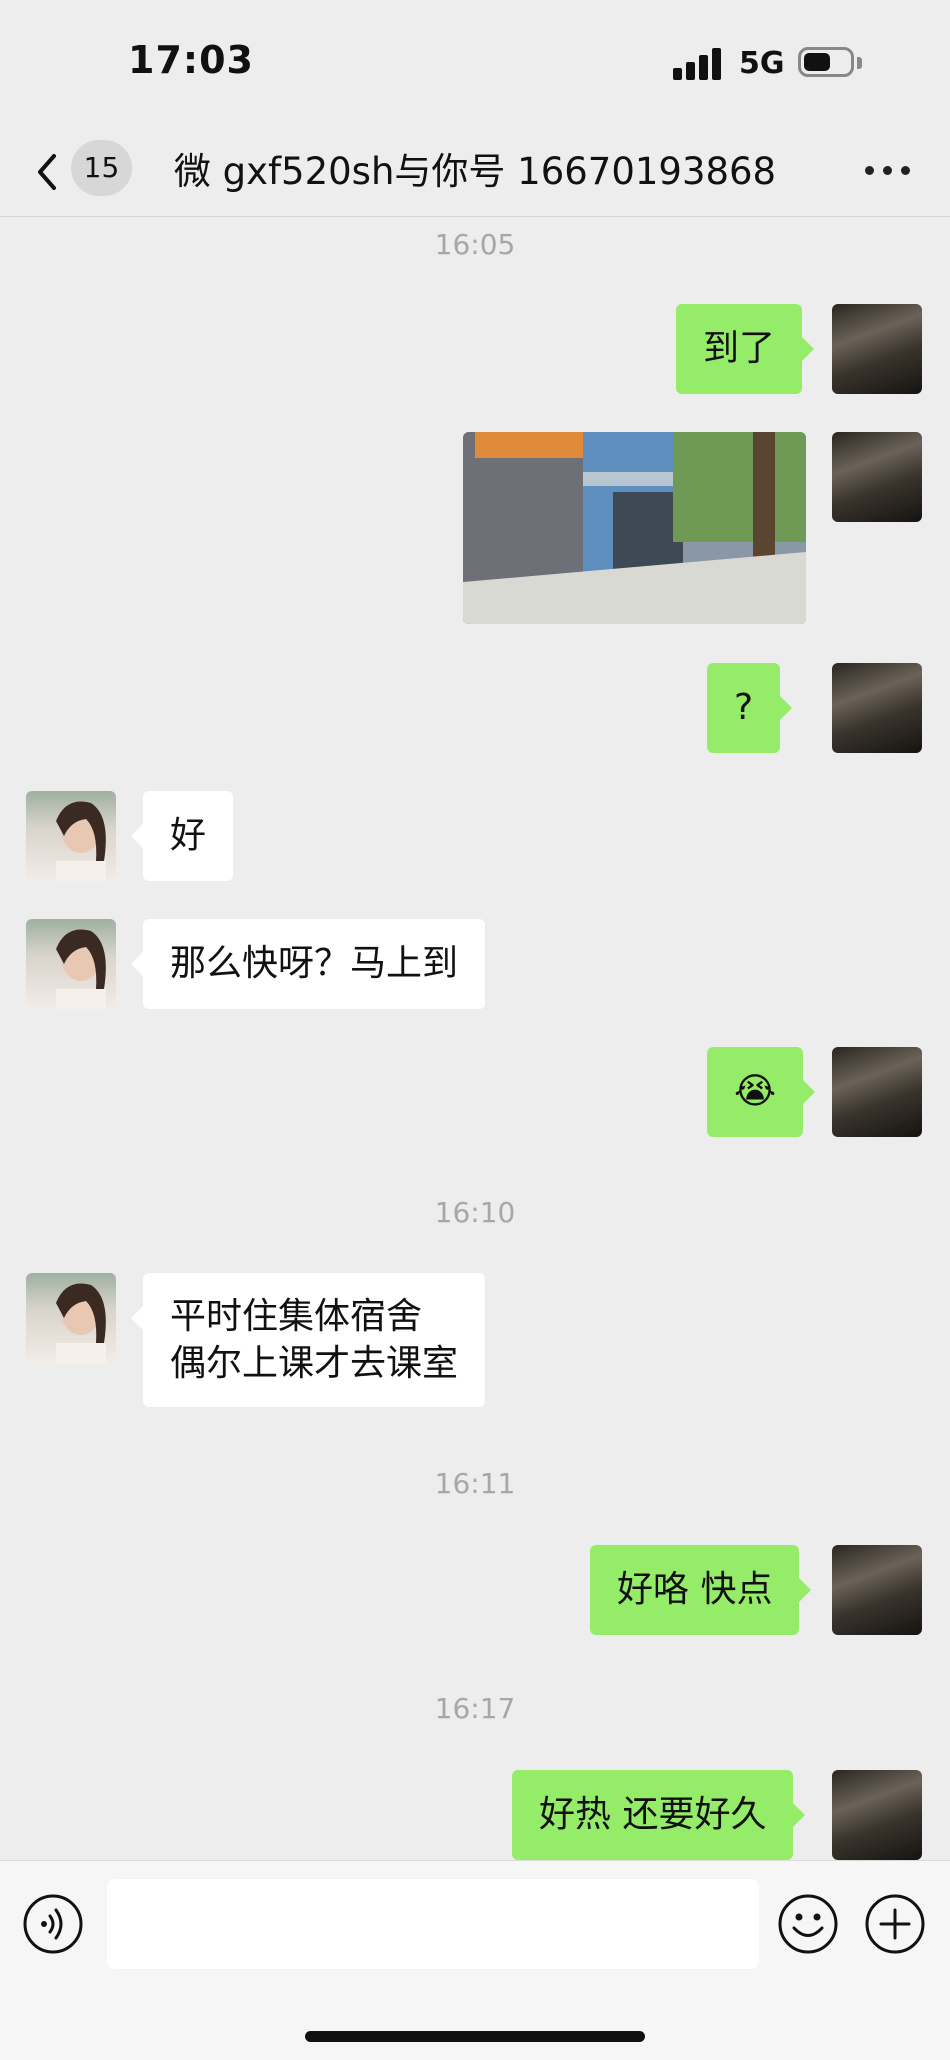 The image size is (950, 2060). Describe the element at coordinates (750, 708) in the screenshot. I see `message-bubble-outgoing: ?` at that location.